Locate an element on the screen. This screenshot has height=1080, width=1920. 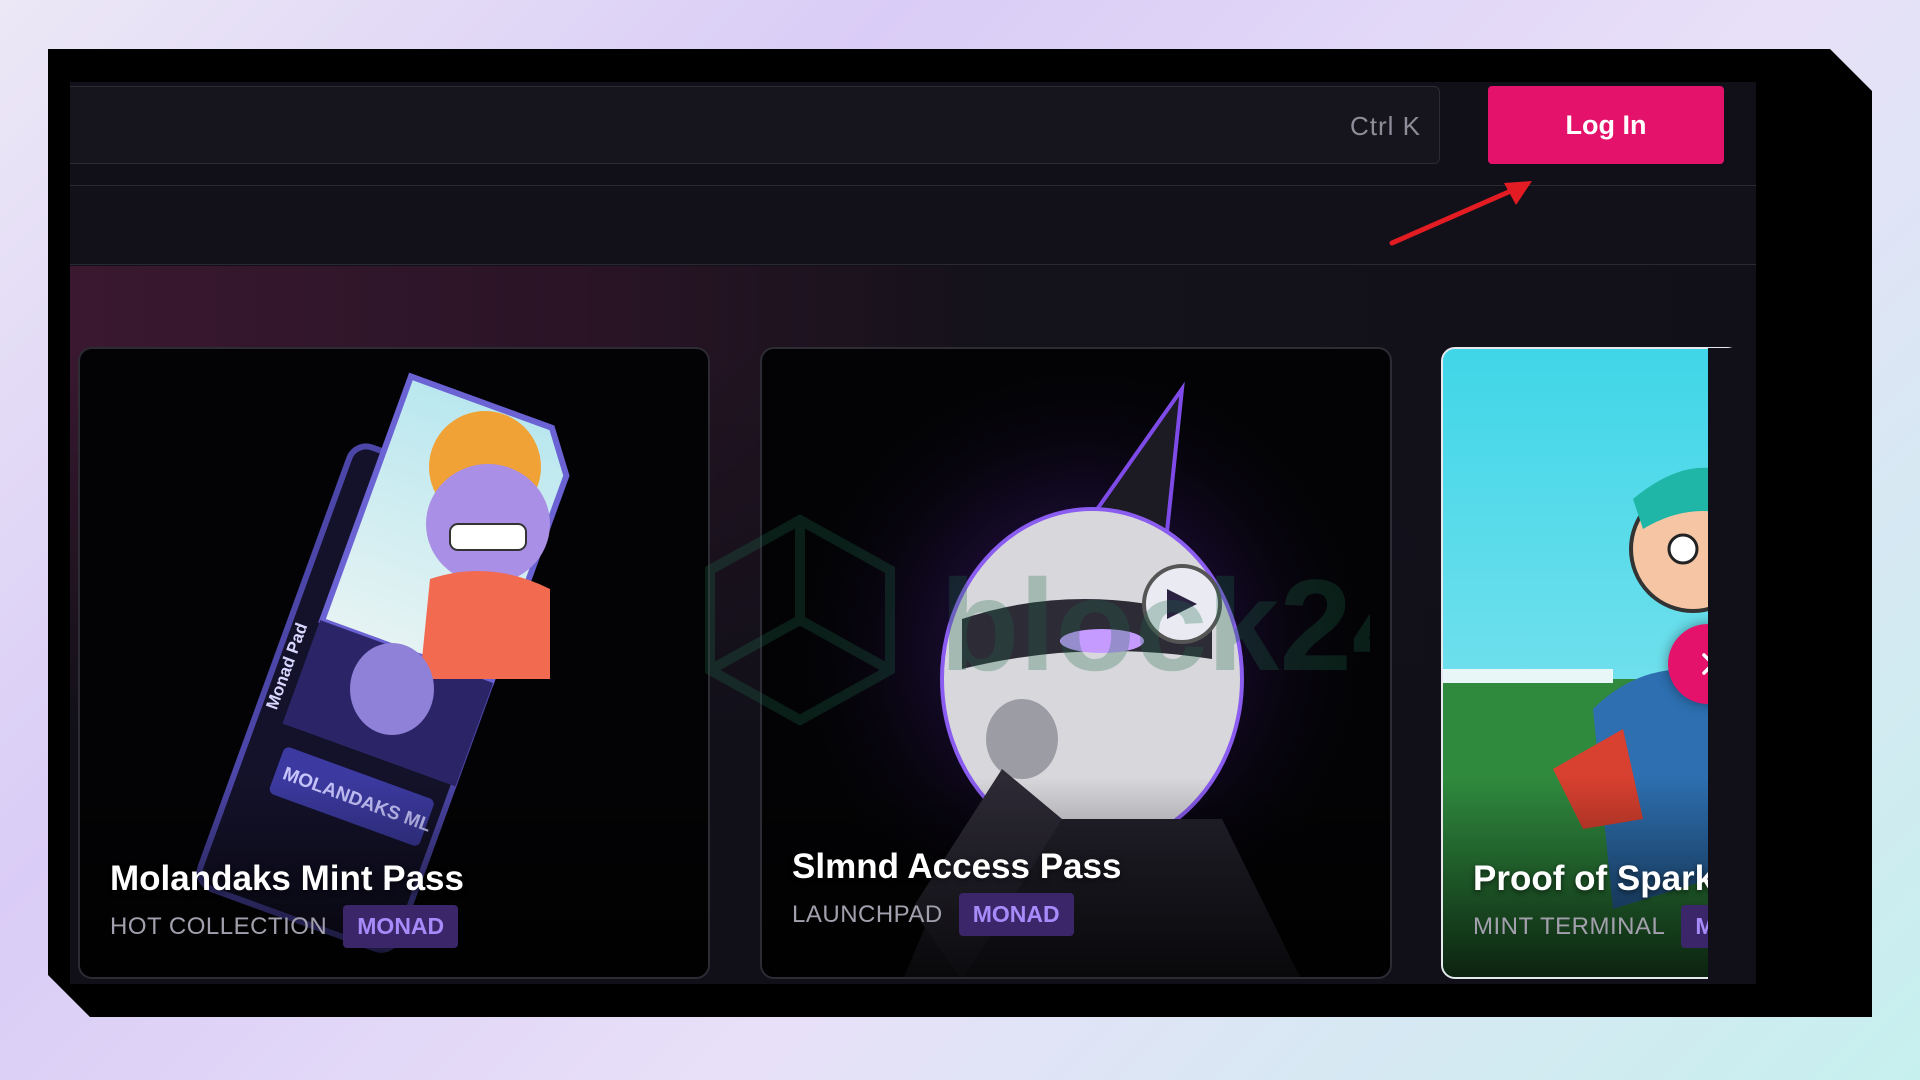
card-category: MINT TERMINAL is located at coordinates (1569, 926).